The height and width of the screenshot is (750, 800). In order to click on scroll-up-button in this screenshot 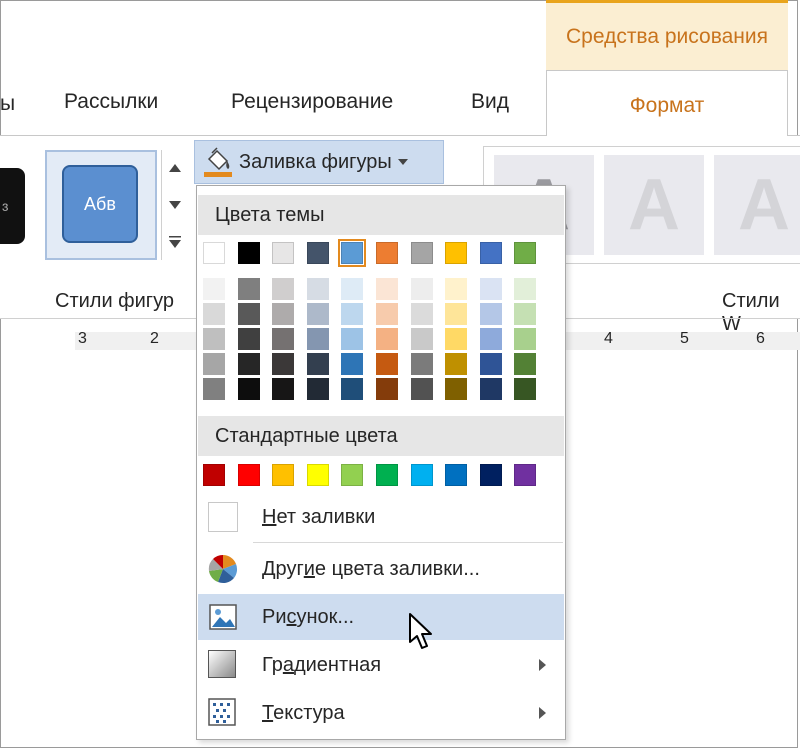, I will do `click(174, 168)`.